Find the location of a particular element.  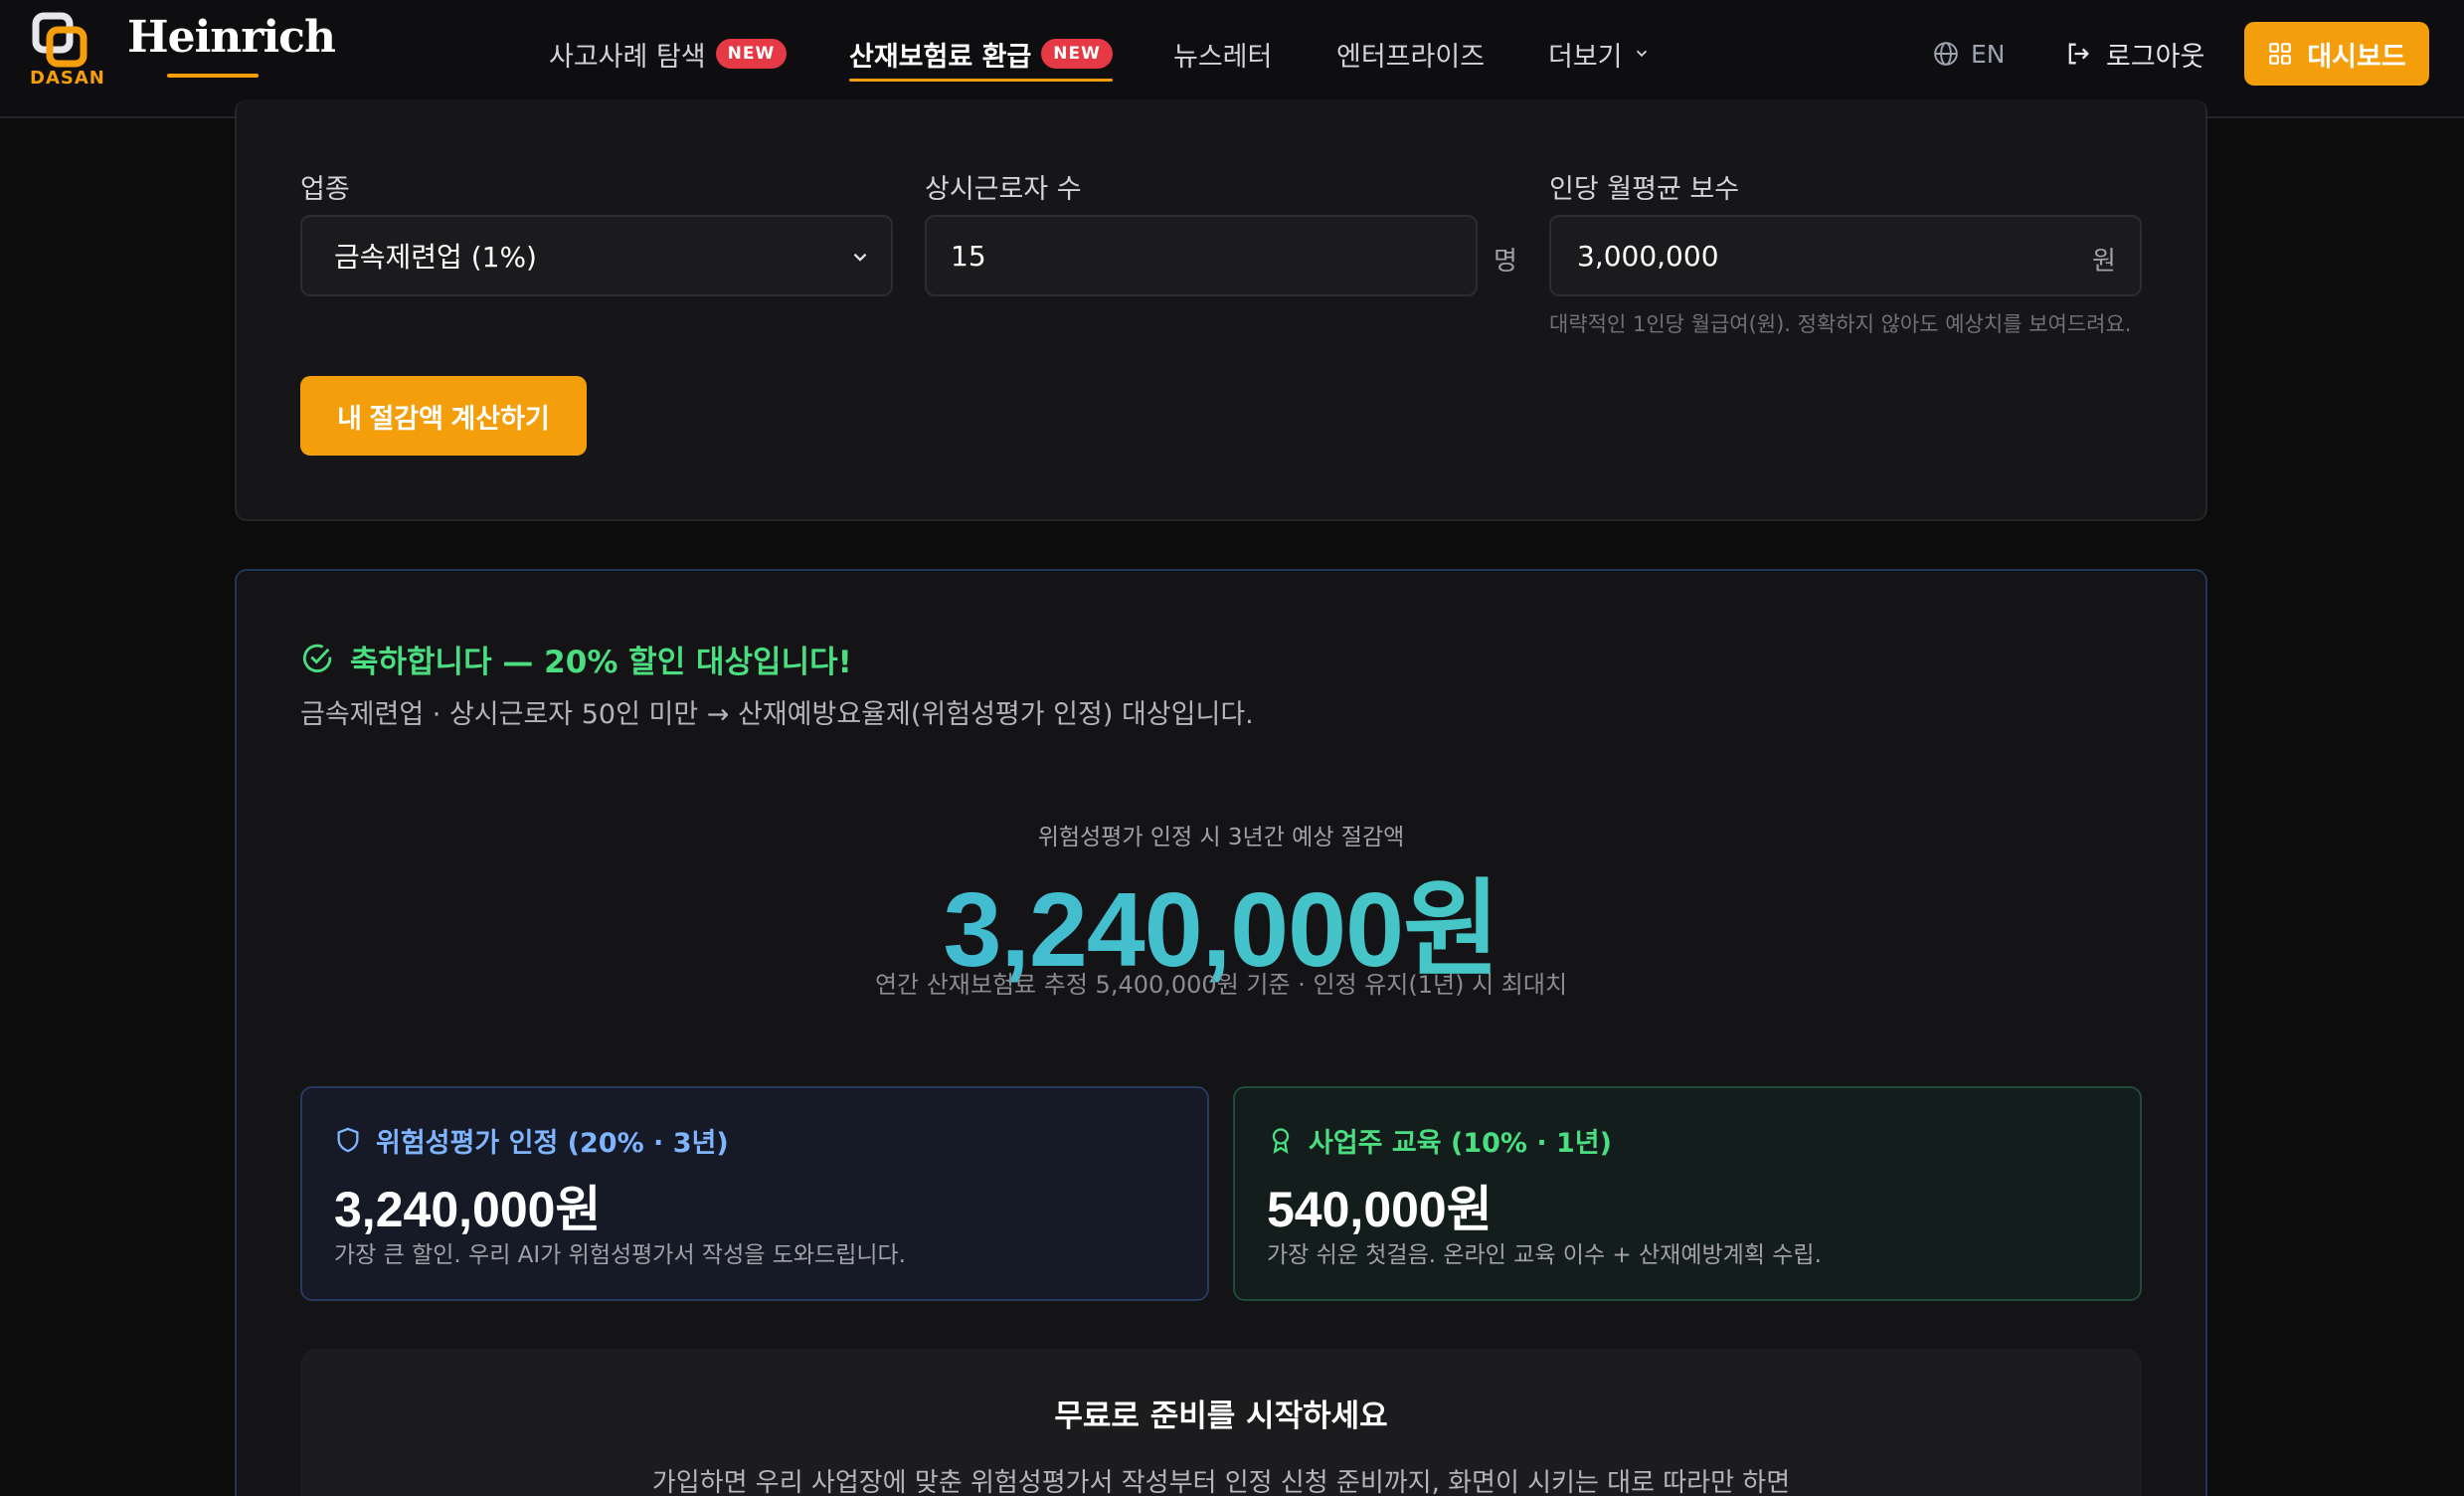

logo-text: DASAN is located at coordinates (67, 78).